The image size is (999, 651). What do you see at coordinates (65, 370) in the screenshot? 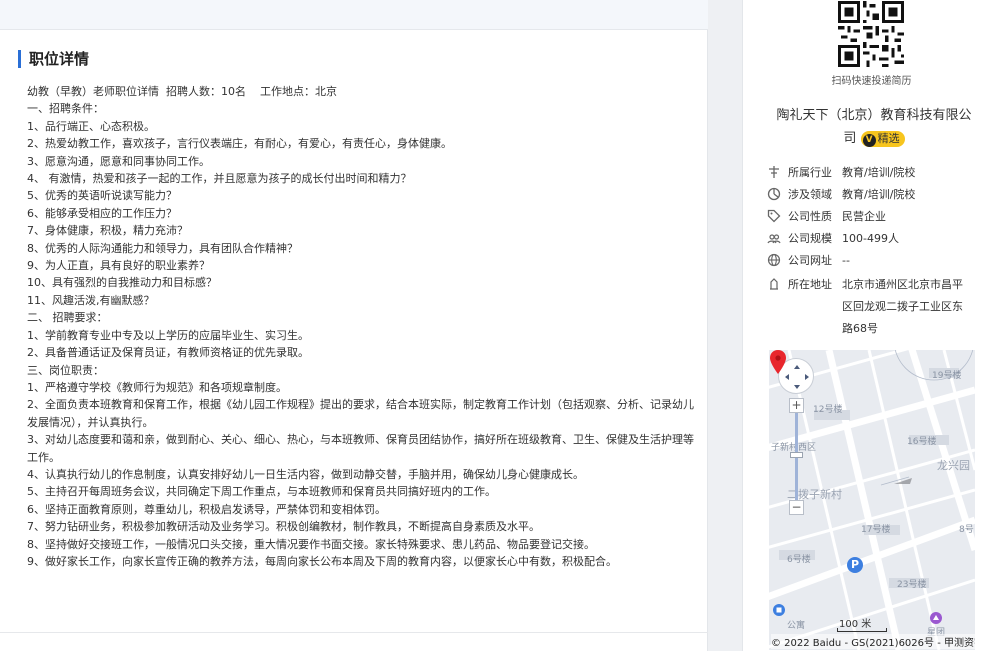
I see `job-line: 三、岗位职责：` at bounding box center [65, 370].